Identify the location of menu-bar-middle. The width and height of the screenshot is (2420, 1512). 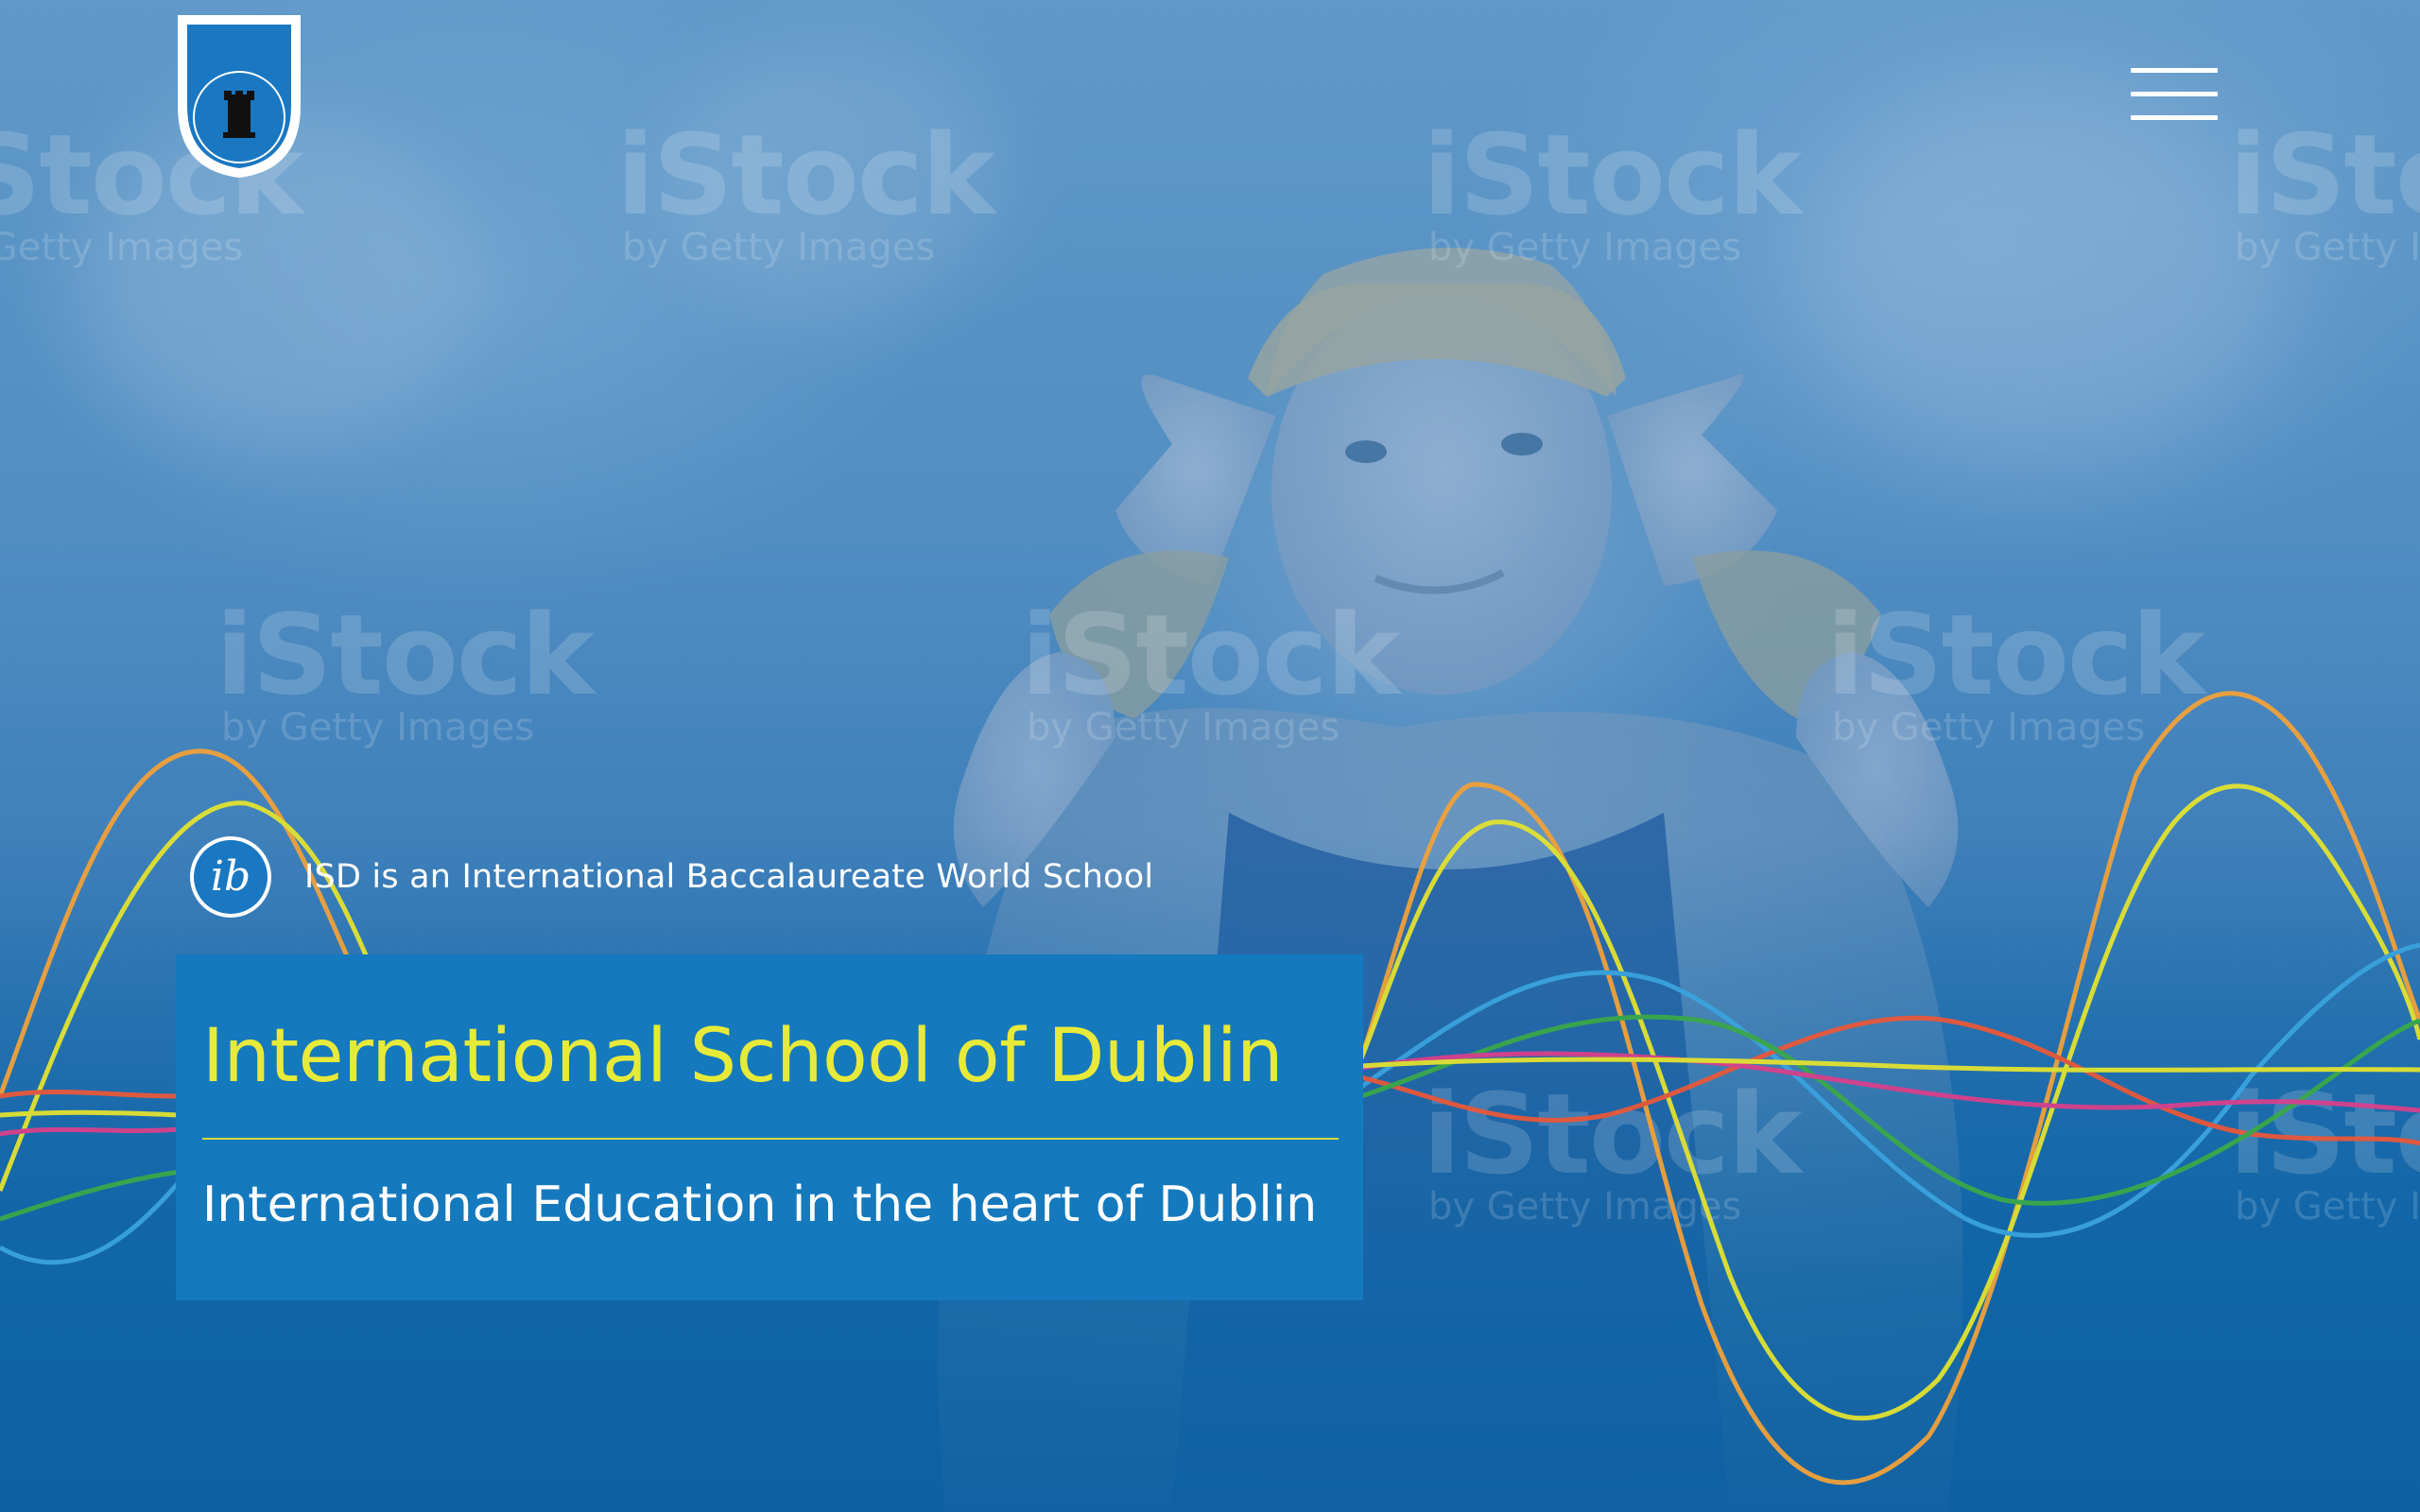
(2174, 94).